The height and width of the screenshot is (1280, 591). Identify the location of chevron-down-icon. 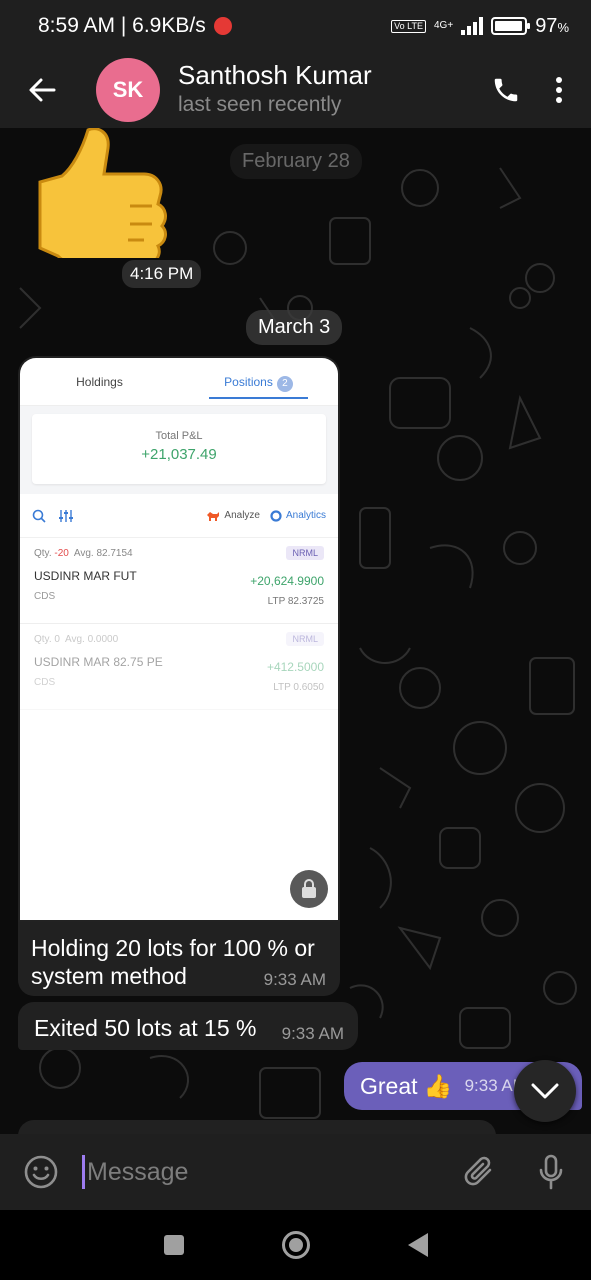
(545, 1091).